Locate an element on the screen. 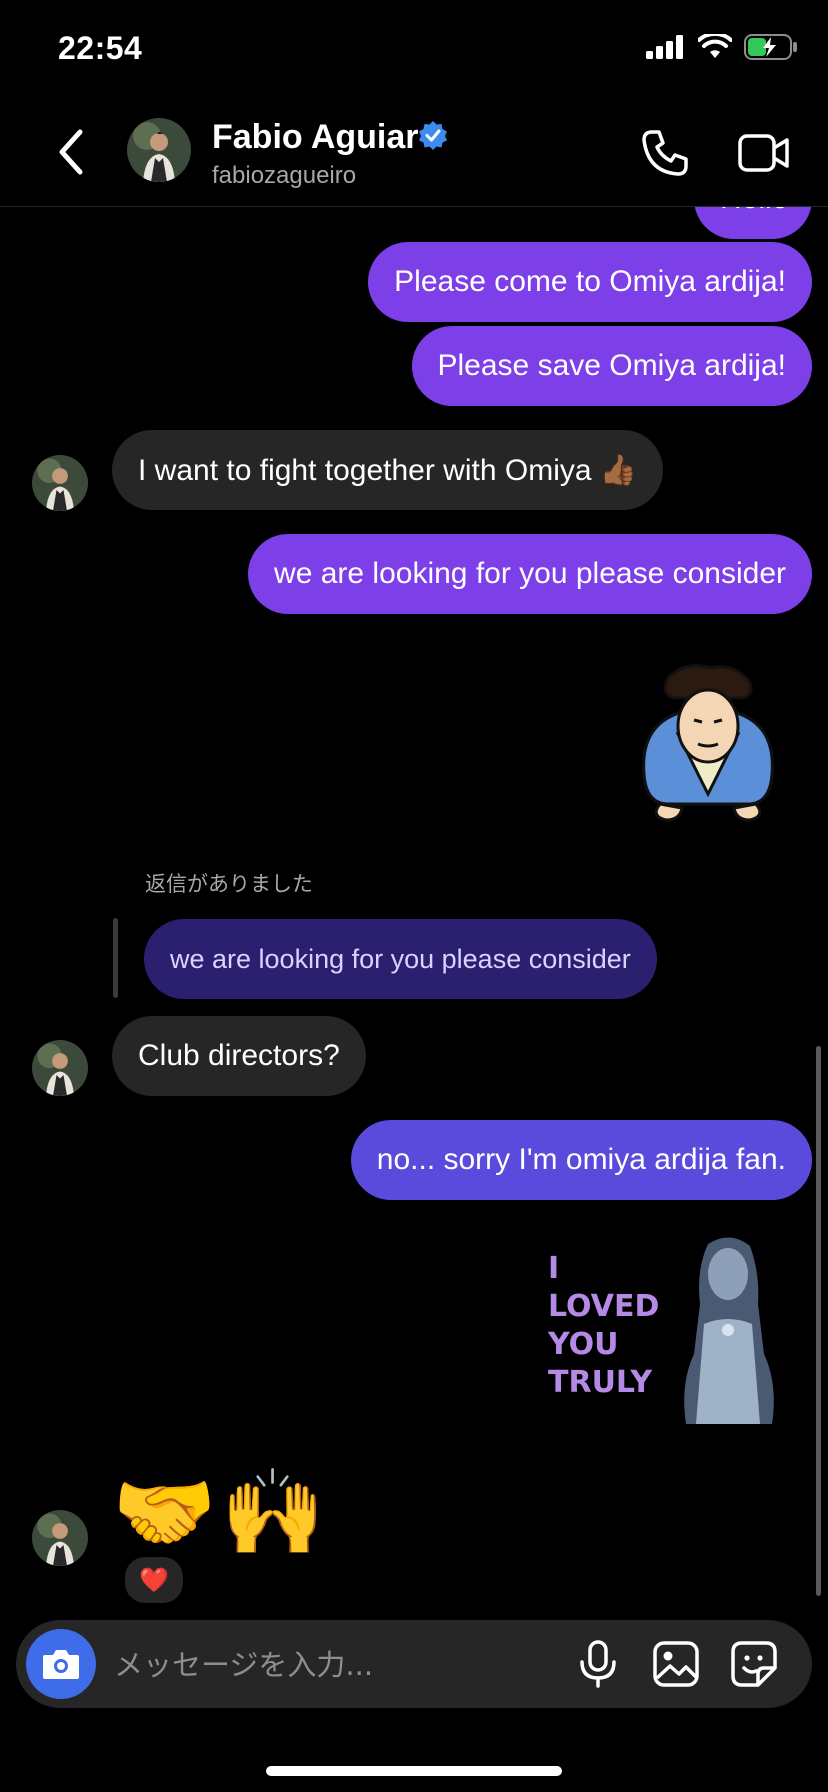 This screenshot has height=1792, width=828. wifi-icon is located at coordinates (715, 46).